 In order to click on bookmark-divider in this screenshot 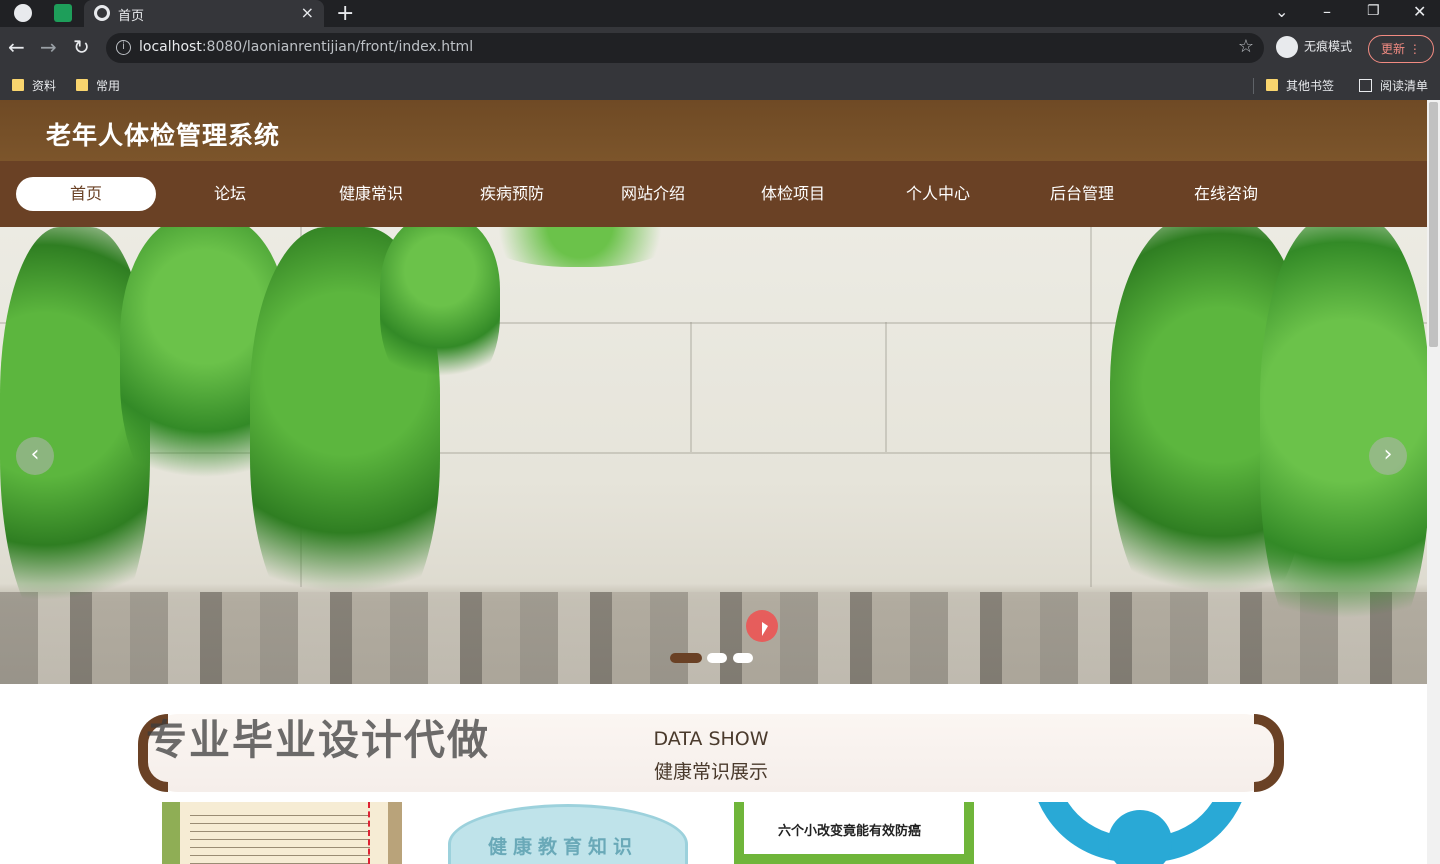, I will do `click(1253, 86)`.